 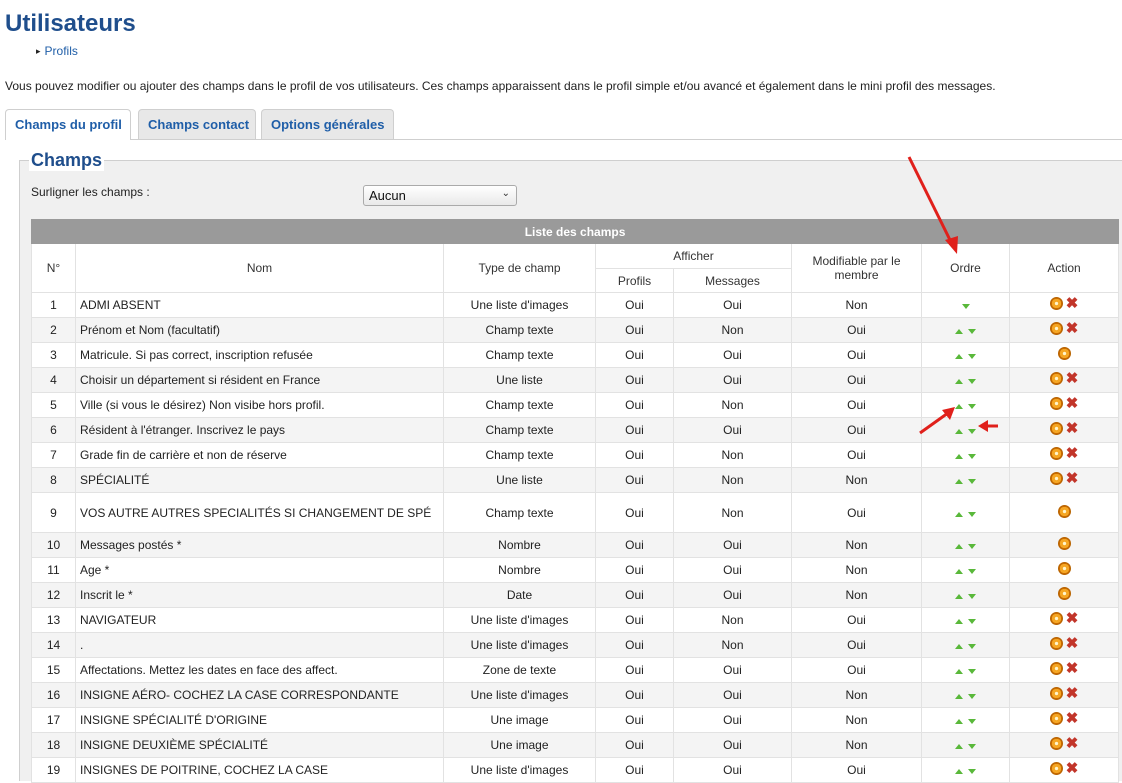 I want to click on annotation-arrow-up, so click(x=934, y=423).